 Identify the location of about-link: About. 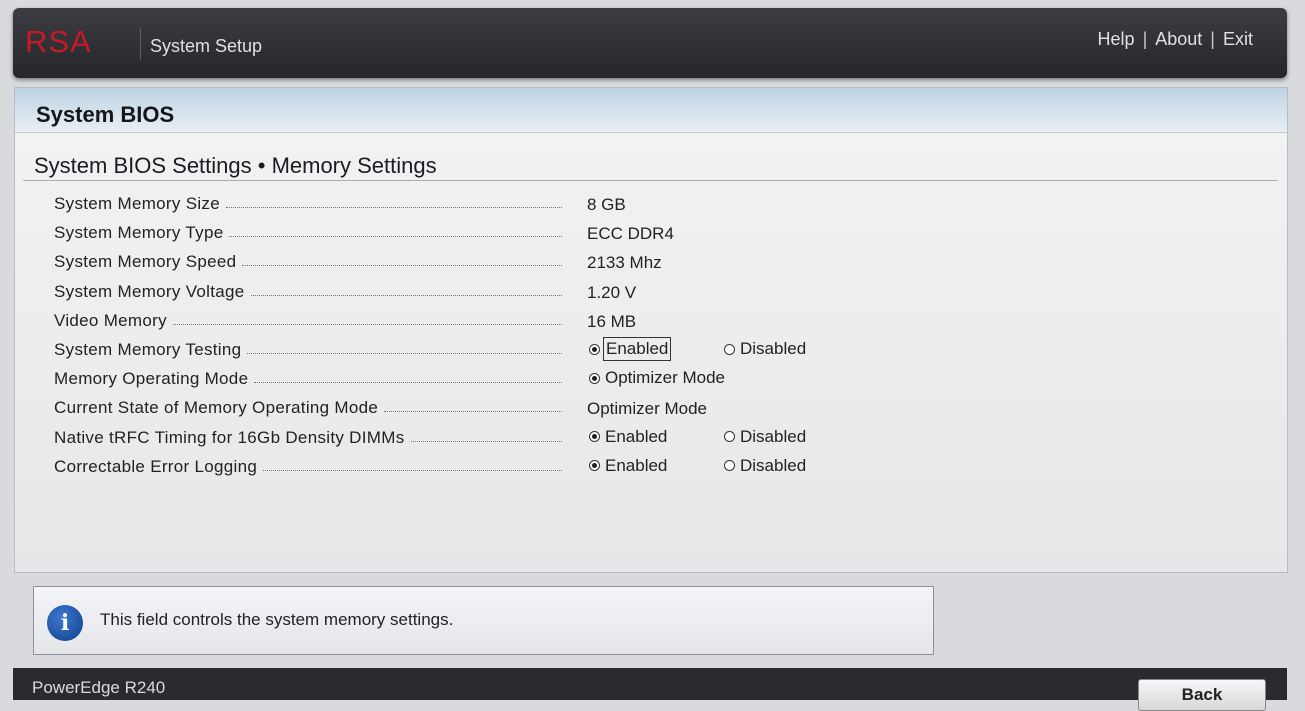
(1178, 39).